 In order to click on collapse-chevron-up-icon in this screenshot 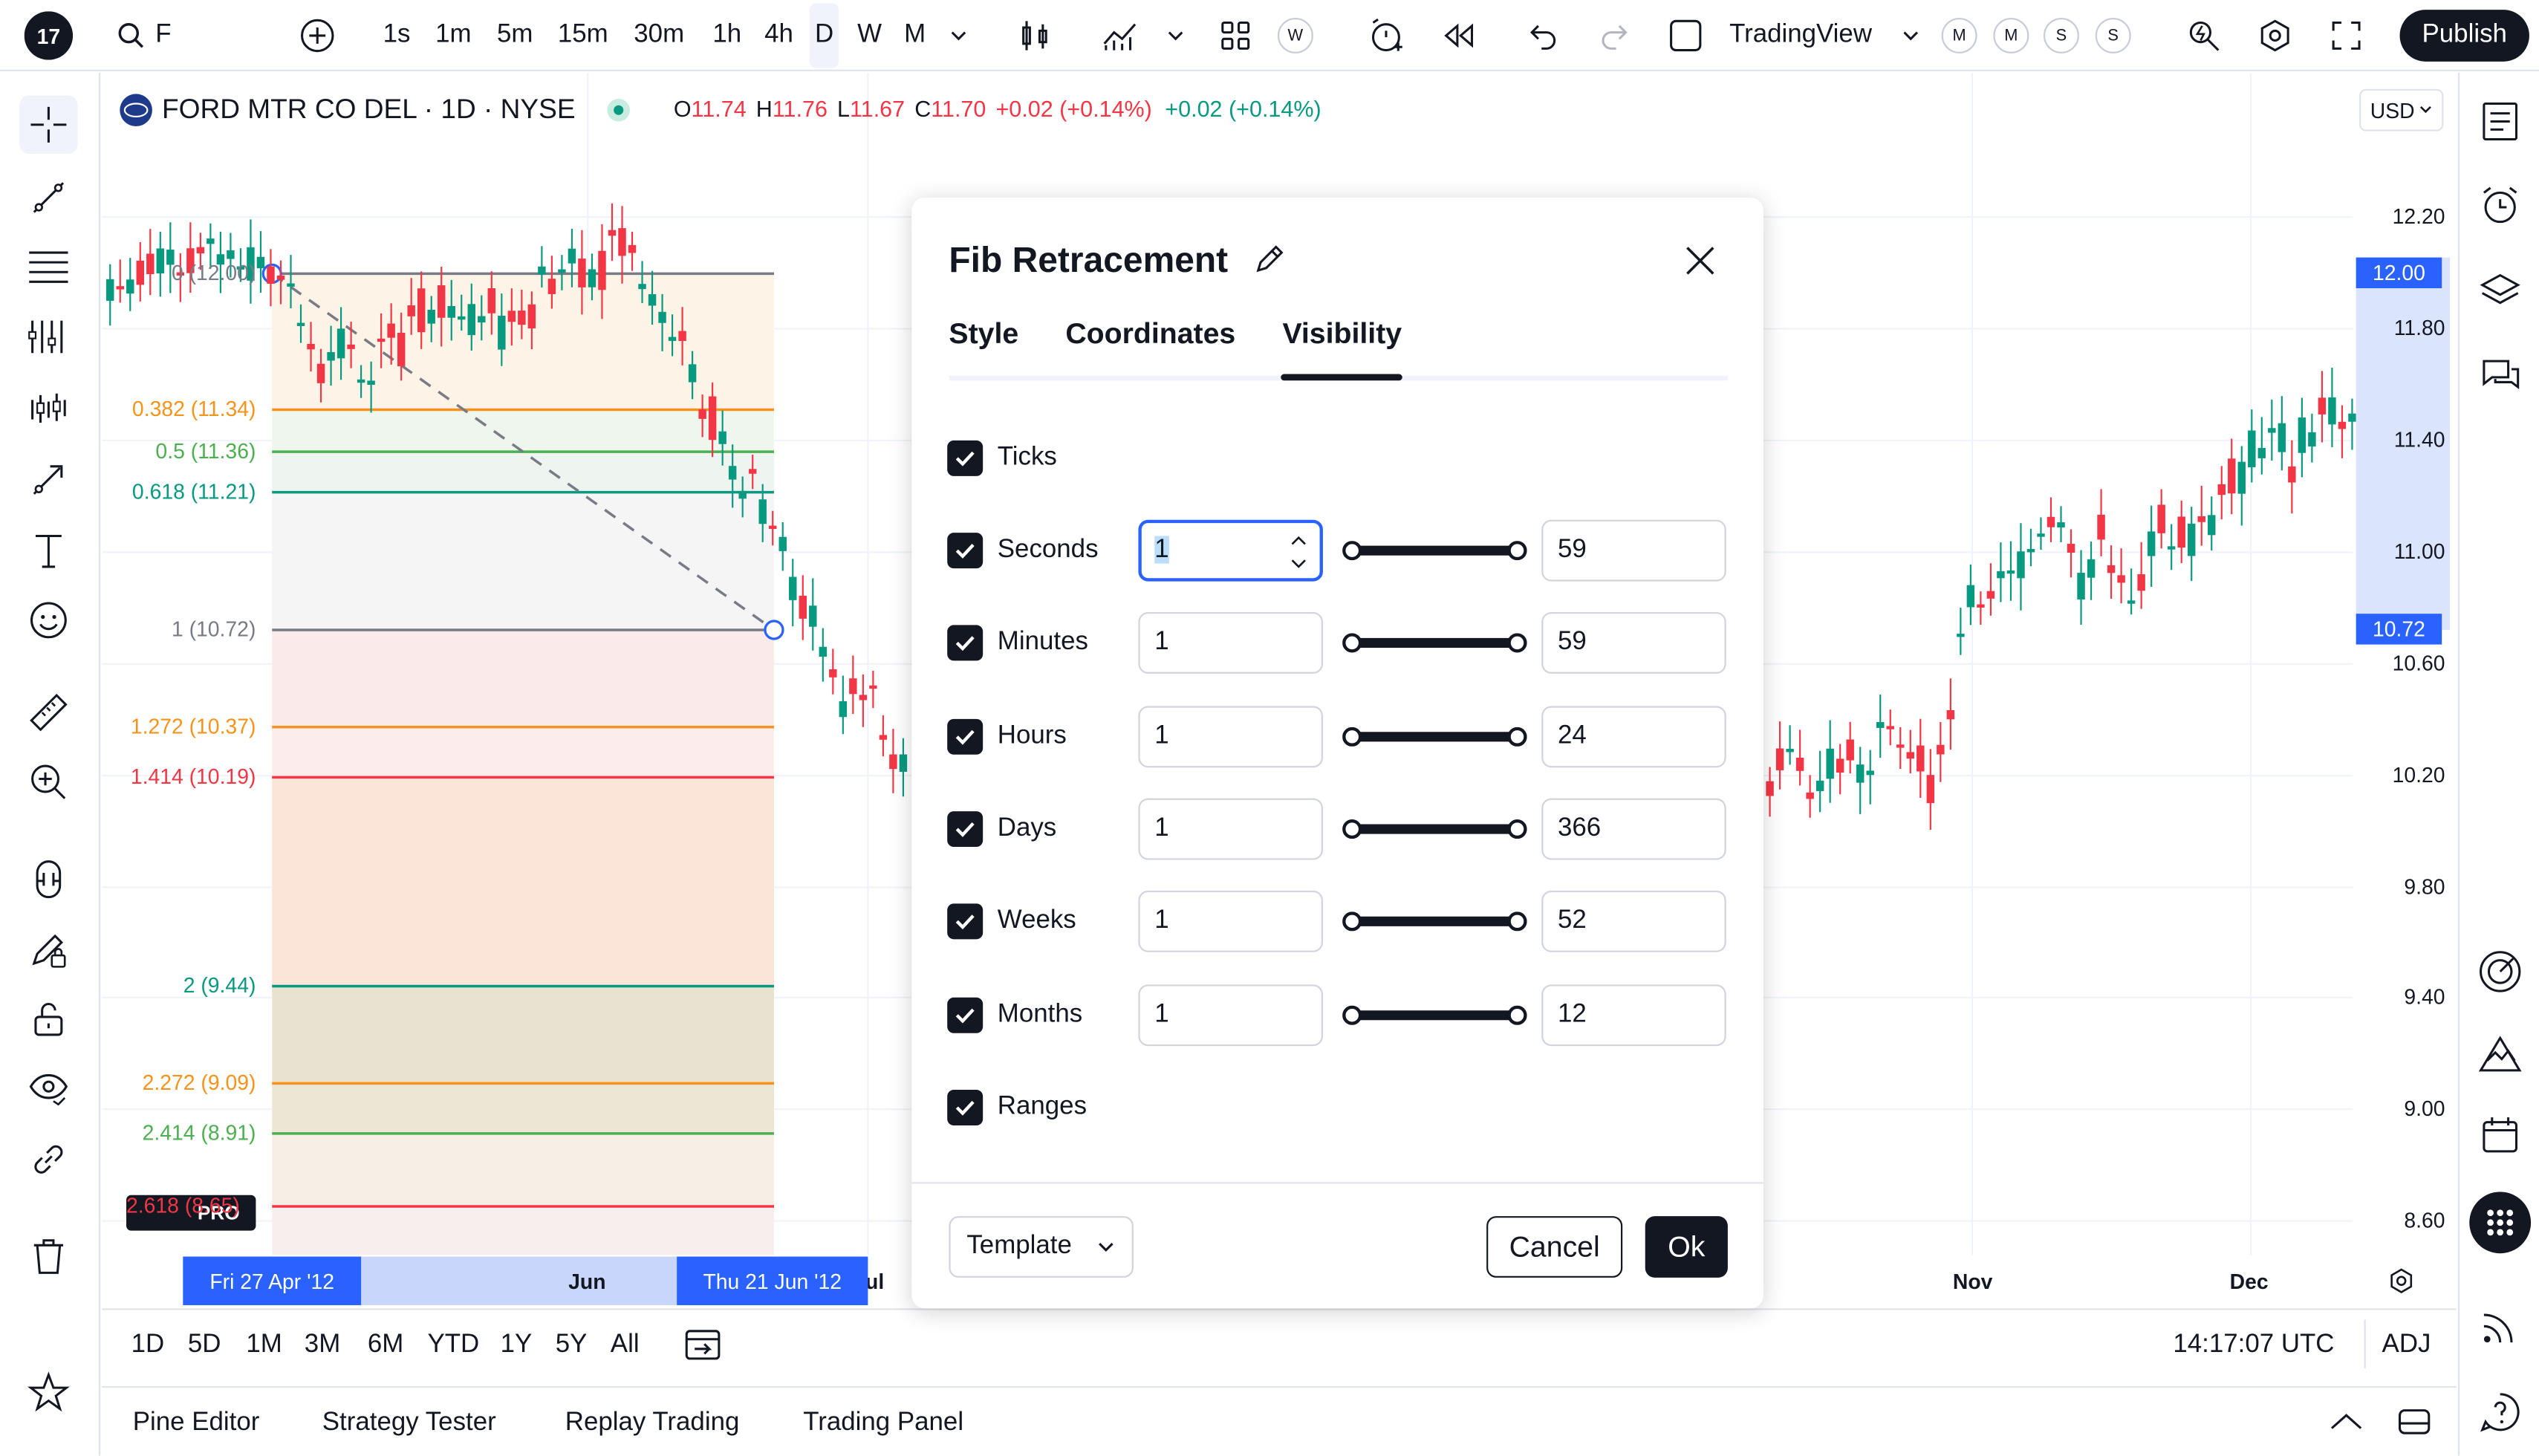, I will do `click(2346, 1422)`.